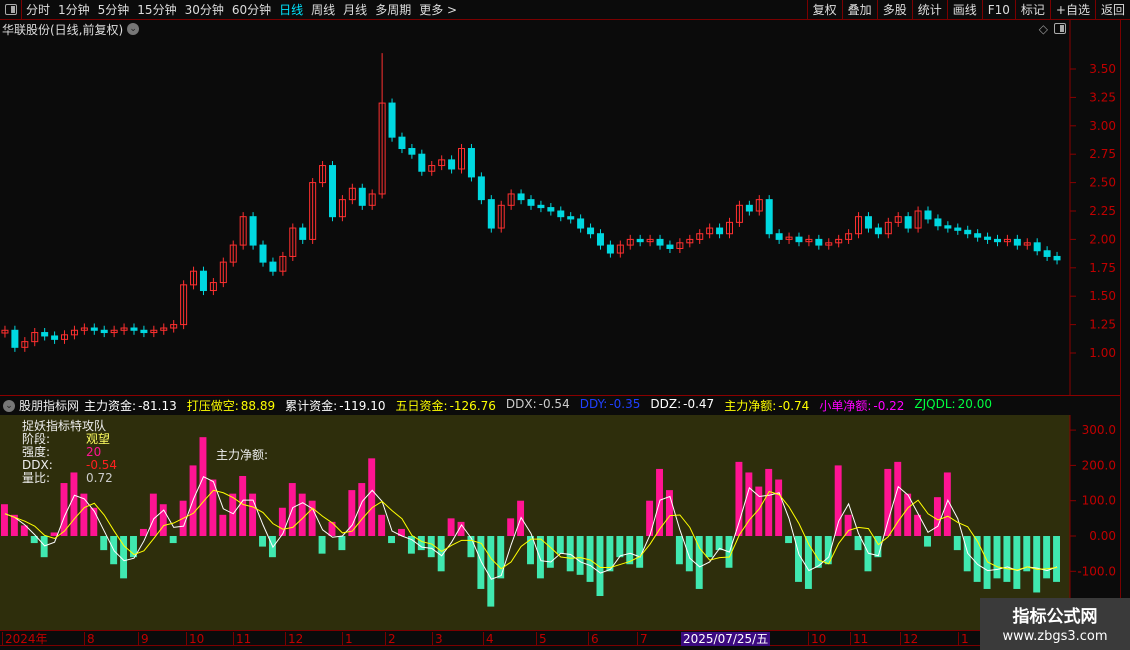 This screenshot has height=650, width=1130. I want to click on period-tab: 30分钟, so click(204, 9).